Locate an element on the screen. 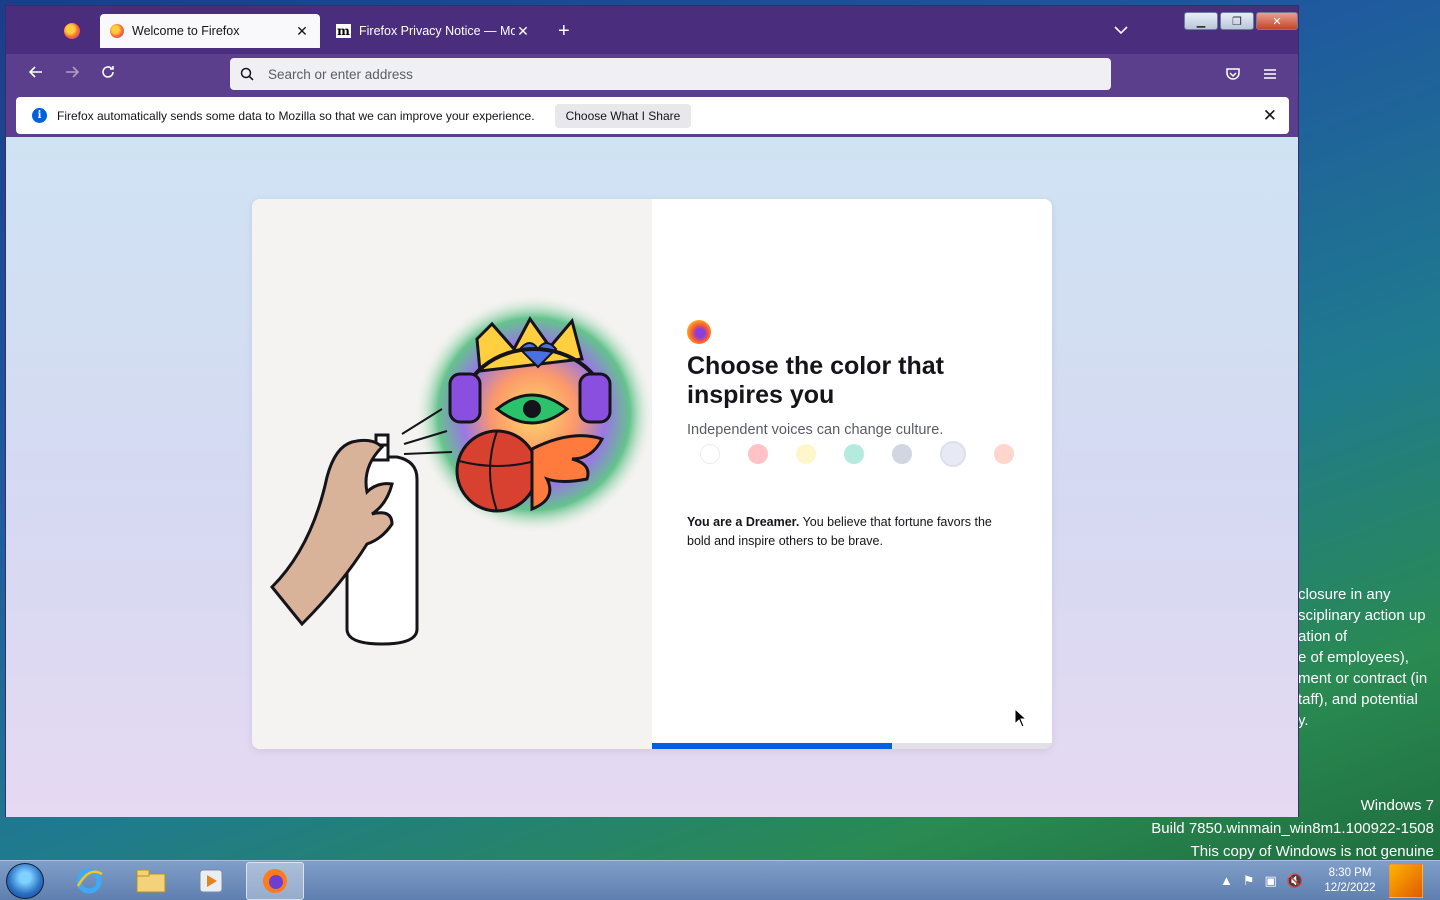 The width and height of the screenshot is (1440, 900). watermark-line-2: Build 7850.winmain_win8m1.100922-1508 is located at coordinates (1292, 828).